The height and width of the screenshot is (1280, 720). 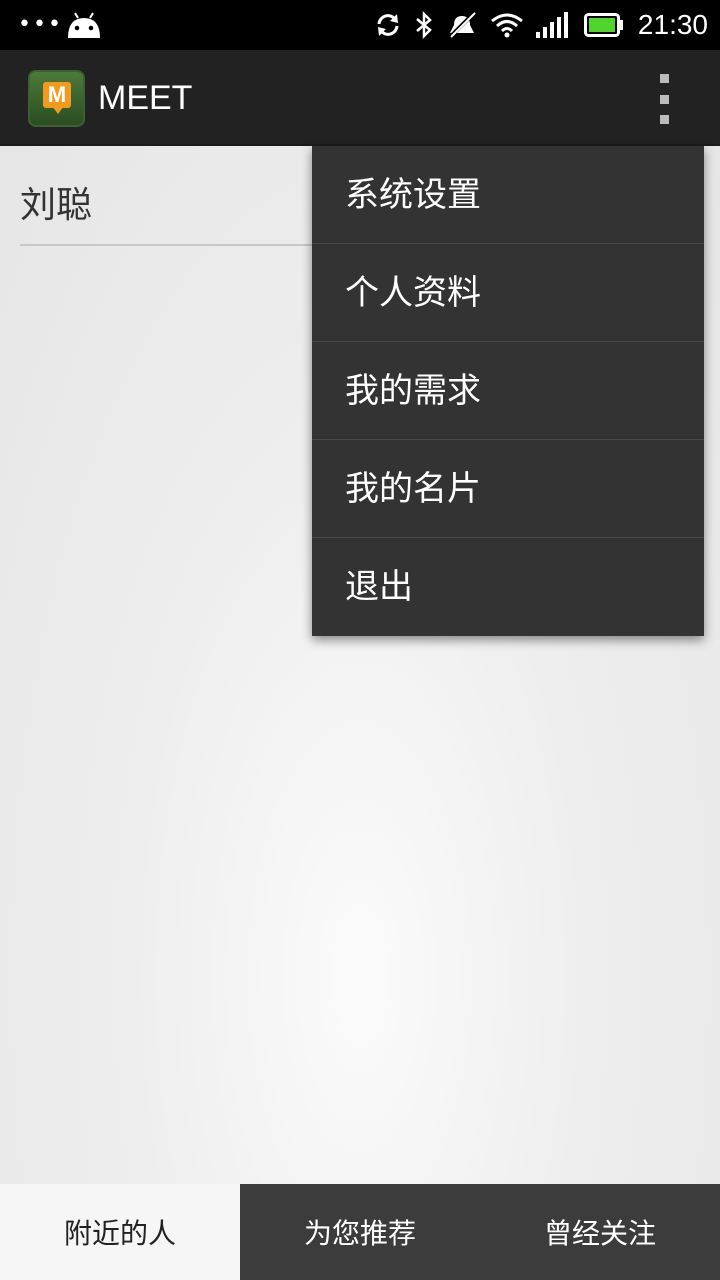 What do you see at coordinates (553, 25) in the screenshot?
I see `signal-icon` at bounding box center [553, 25].